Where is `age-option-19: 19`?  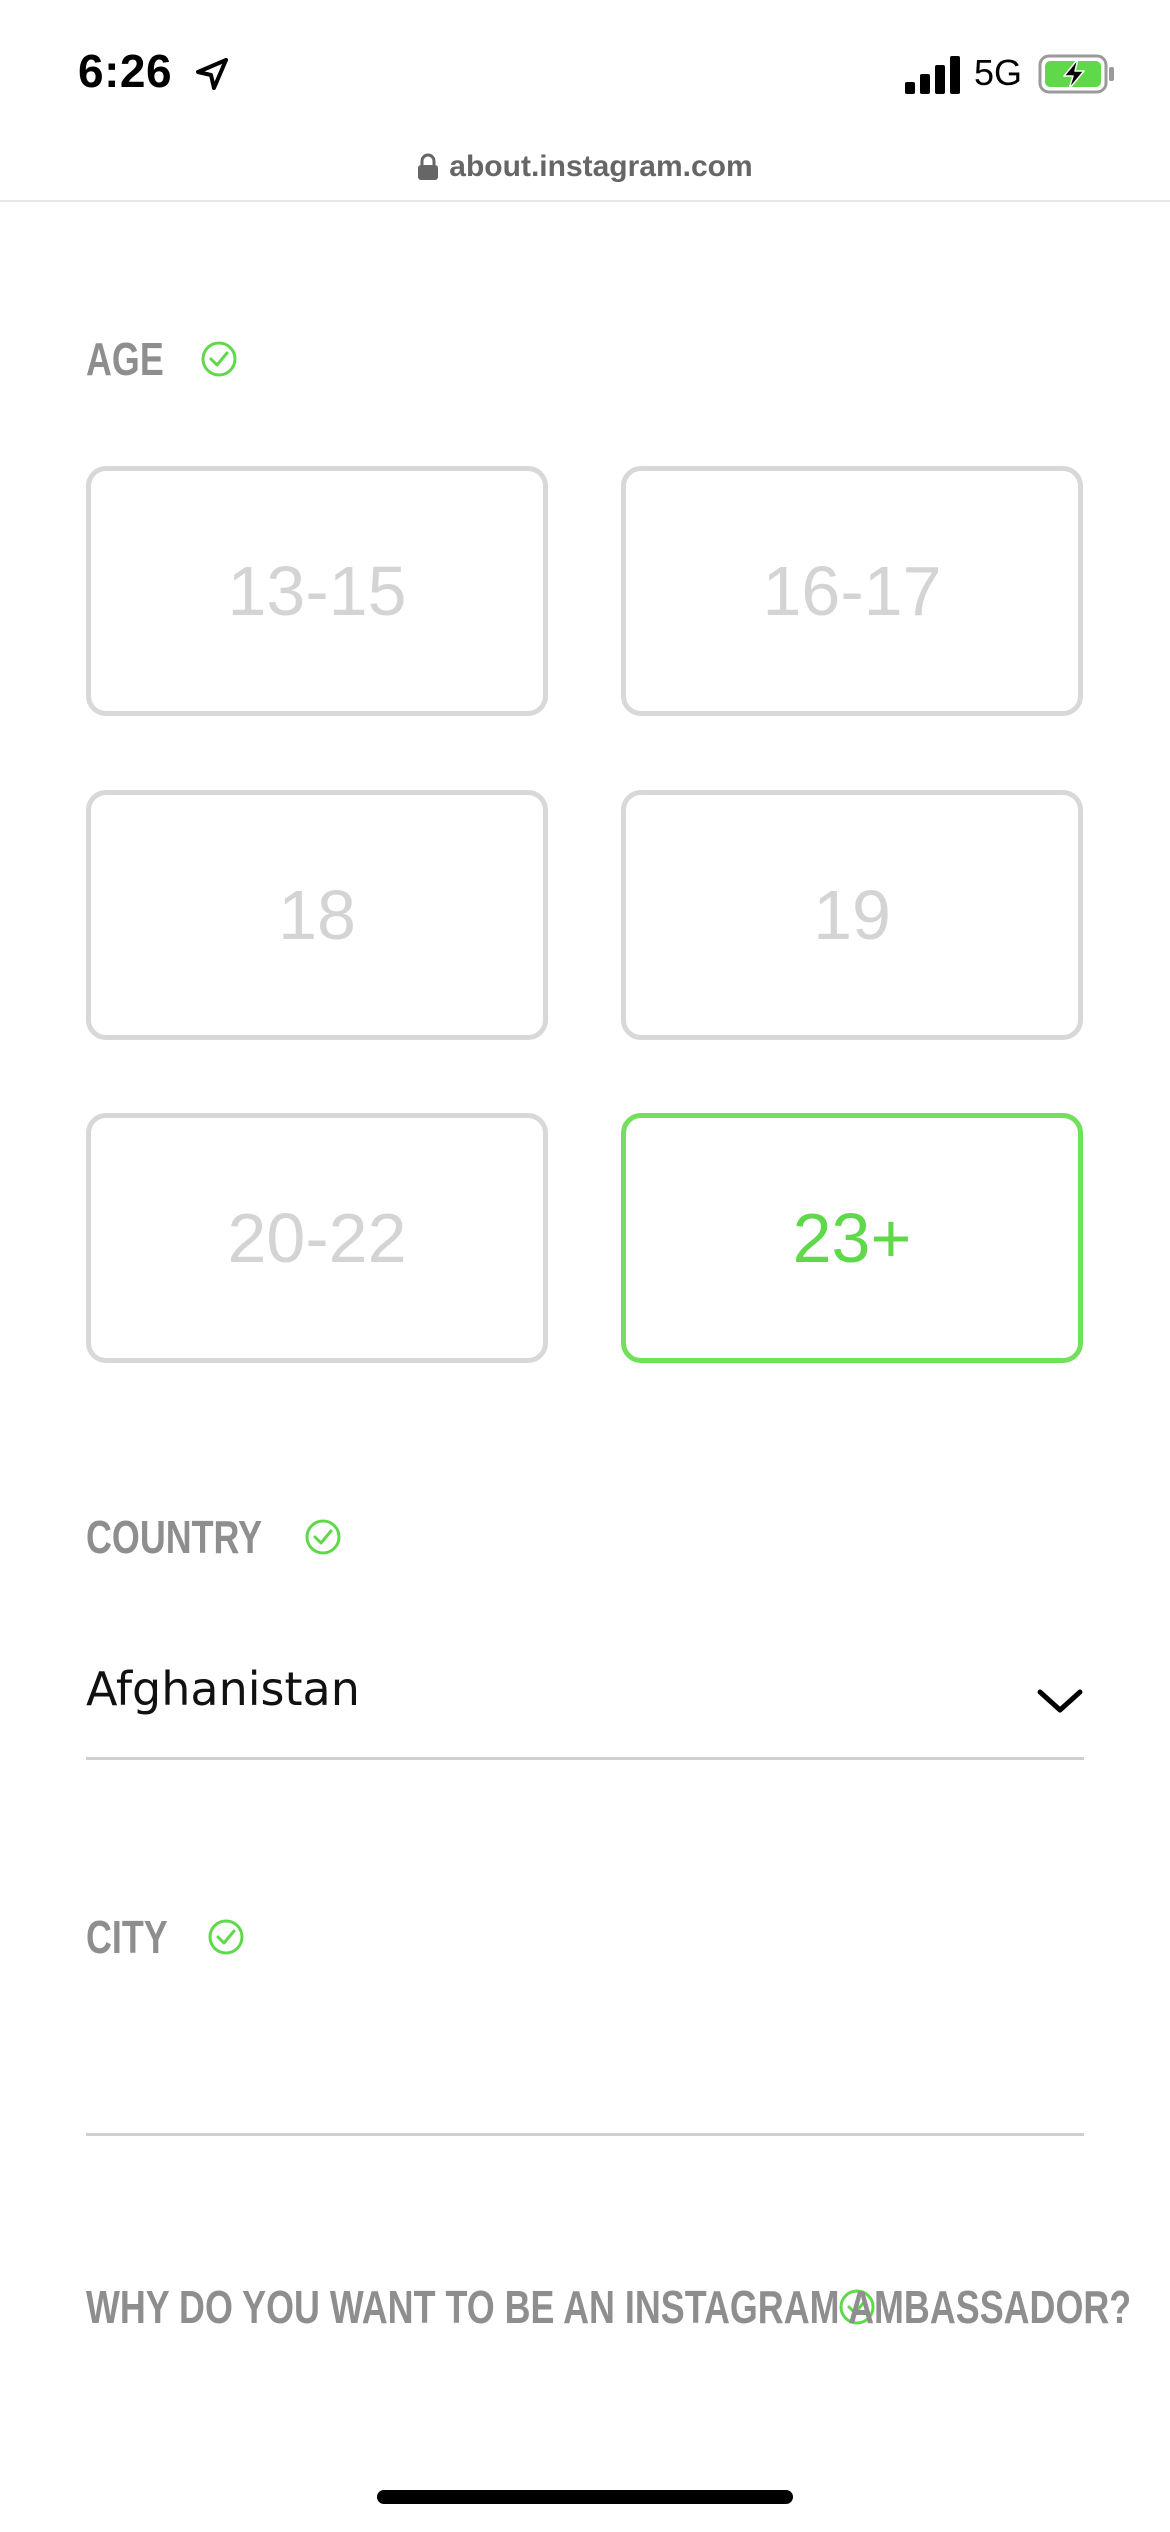 age-option-19: 19 is located at coordinates (852, 915).